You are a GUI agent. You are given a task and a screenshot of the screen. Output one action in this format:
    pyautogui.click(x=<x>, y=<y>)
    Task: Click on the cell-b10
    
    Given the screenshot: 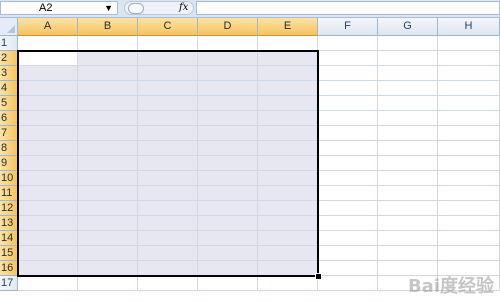 What is the action you would take?
    pyautogui.click(x=108, y=178)
    